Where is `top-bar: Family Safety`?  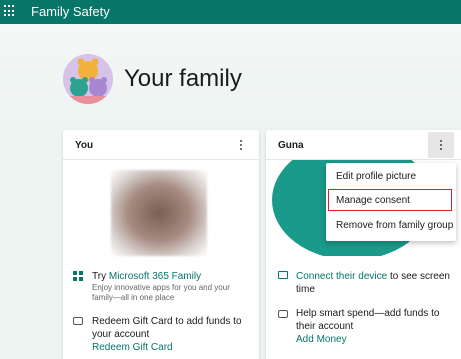 top-bar: Family Safety is located at coordinates (230, 12).